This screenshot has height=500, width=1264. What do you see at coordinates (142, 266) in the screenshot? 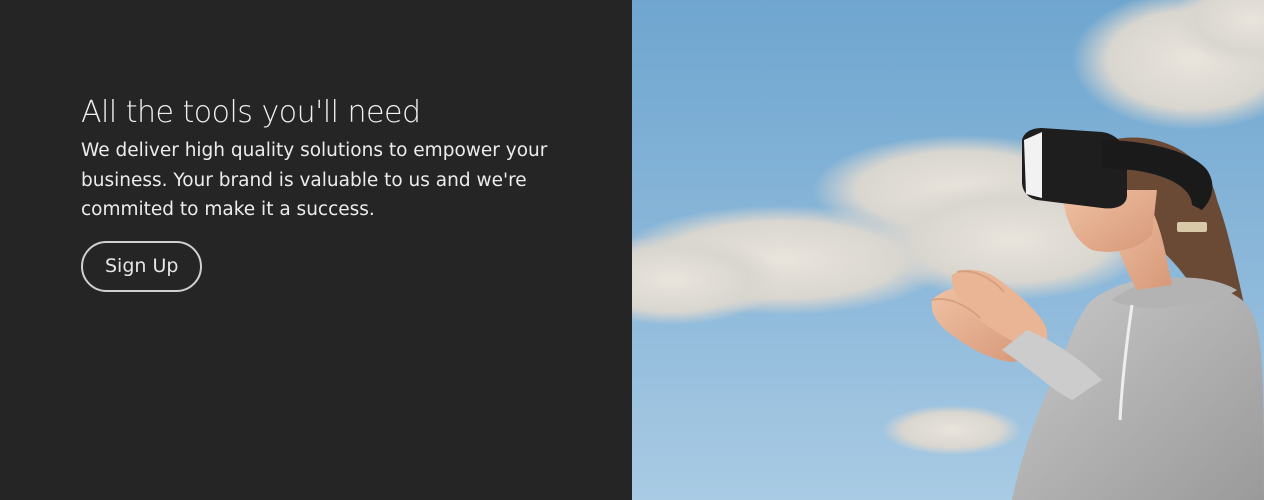
I see `sign-up-button: Sign Up` at bounding box center [142, 266].